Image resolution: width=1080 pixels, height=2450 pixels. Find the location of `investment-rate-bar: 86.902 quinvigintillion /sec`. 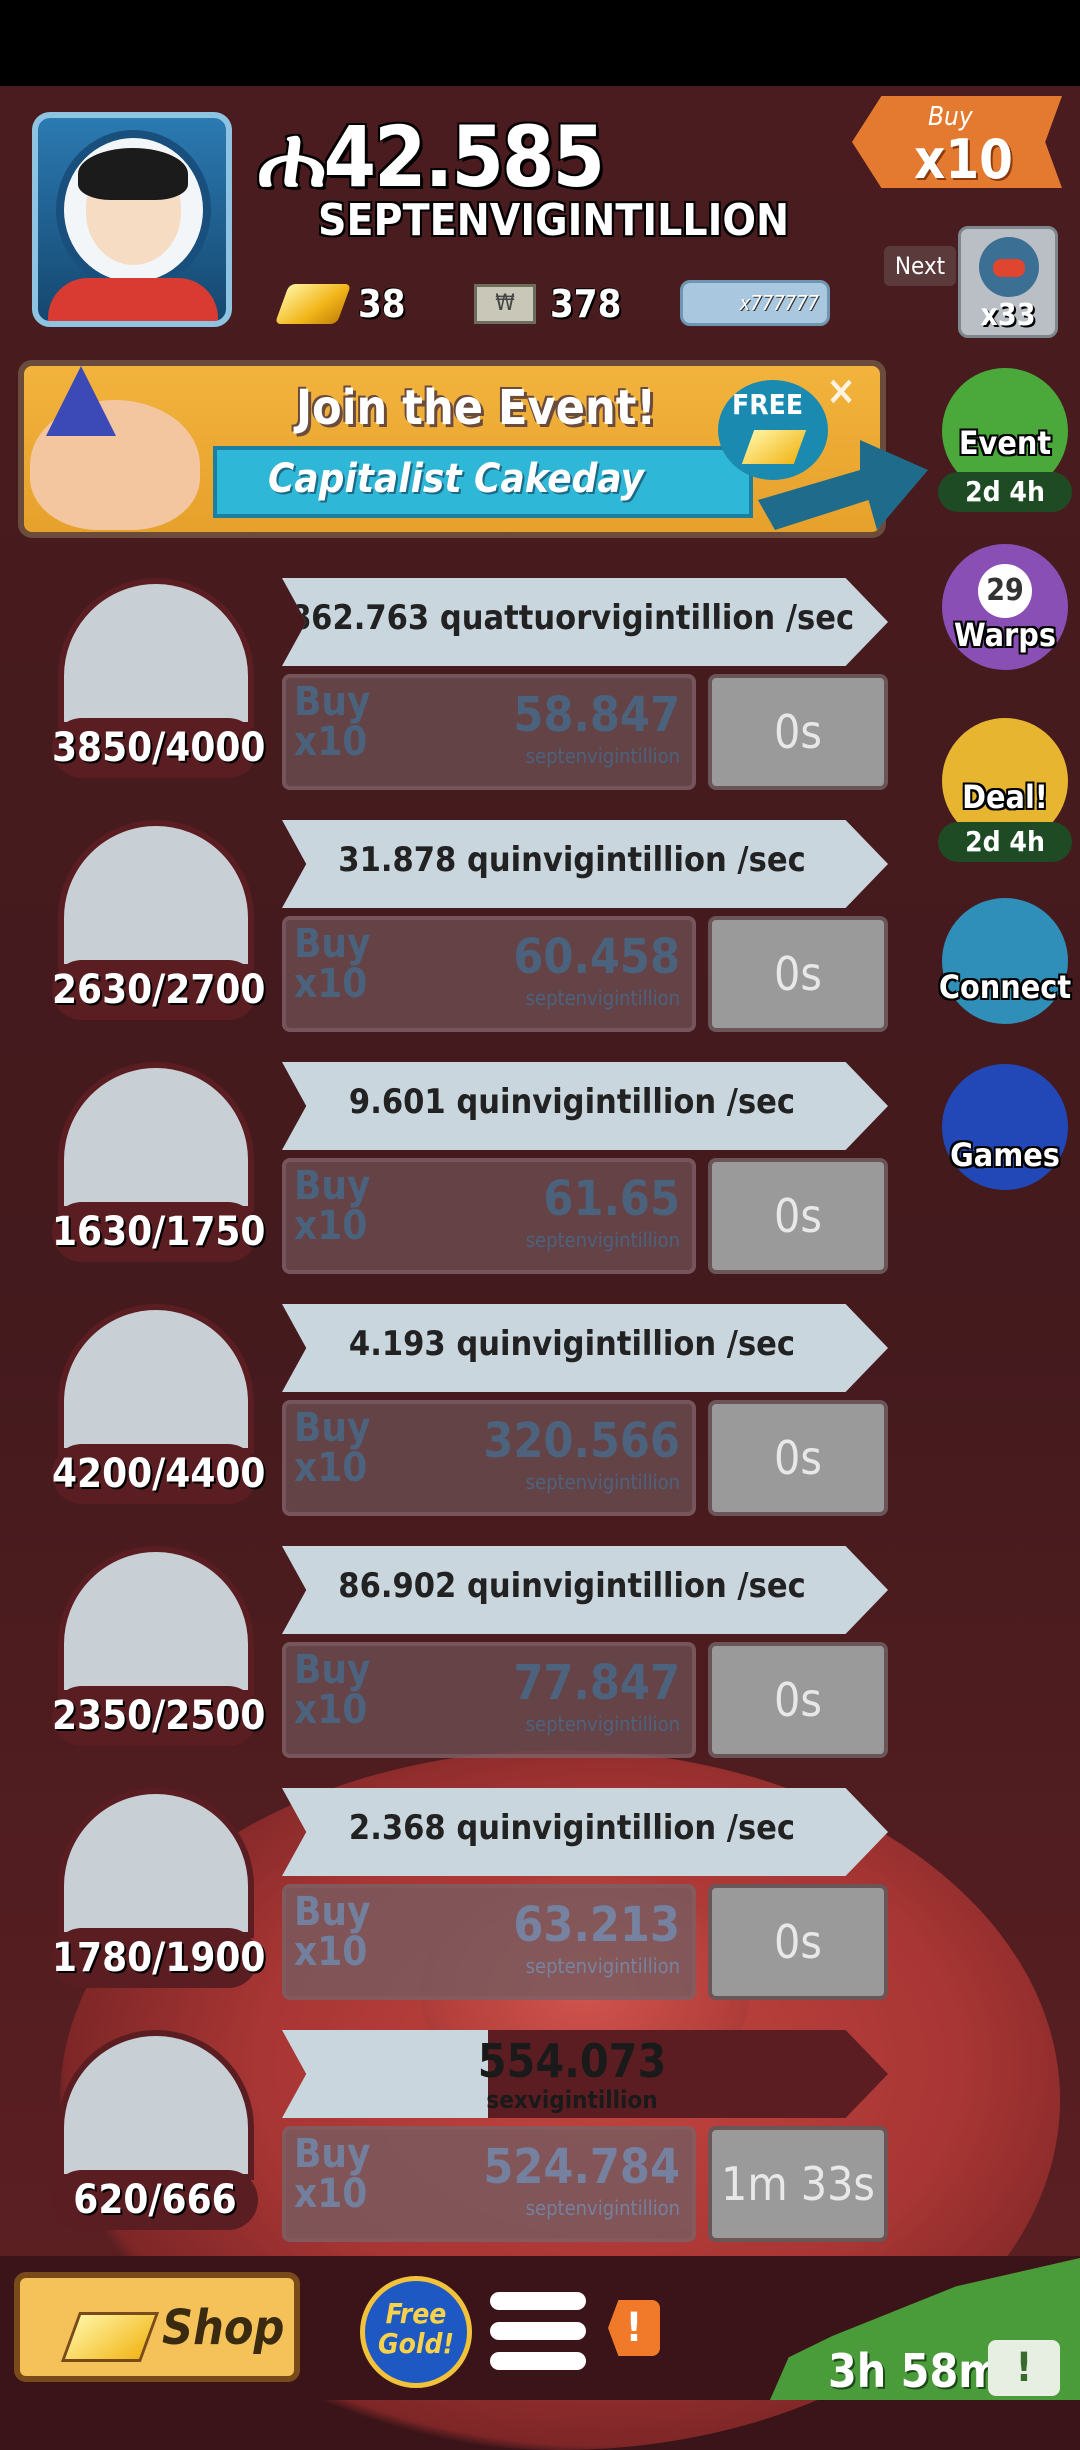

investment-rate-bar: 86.902 quinvigintillion /sec is located at coordinates (585, 1590).